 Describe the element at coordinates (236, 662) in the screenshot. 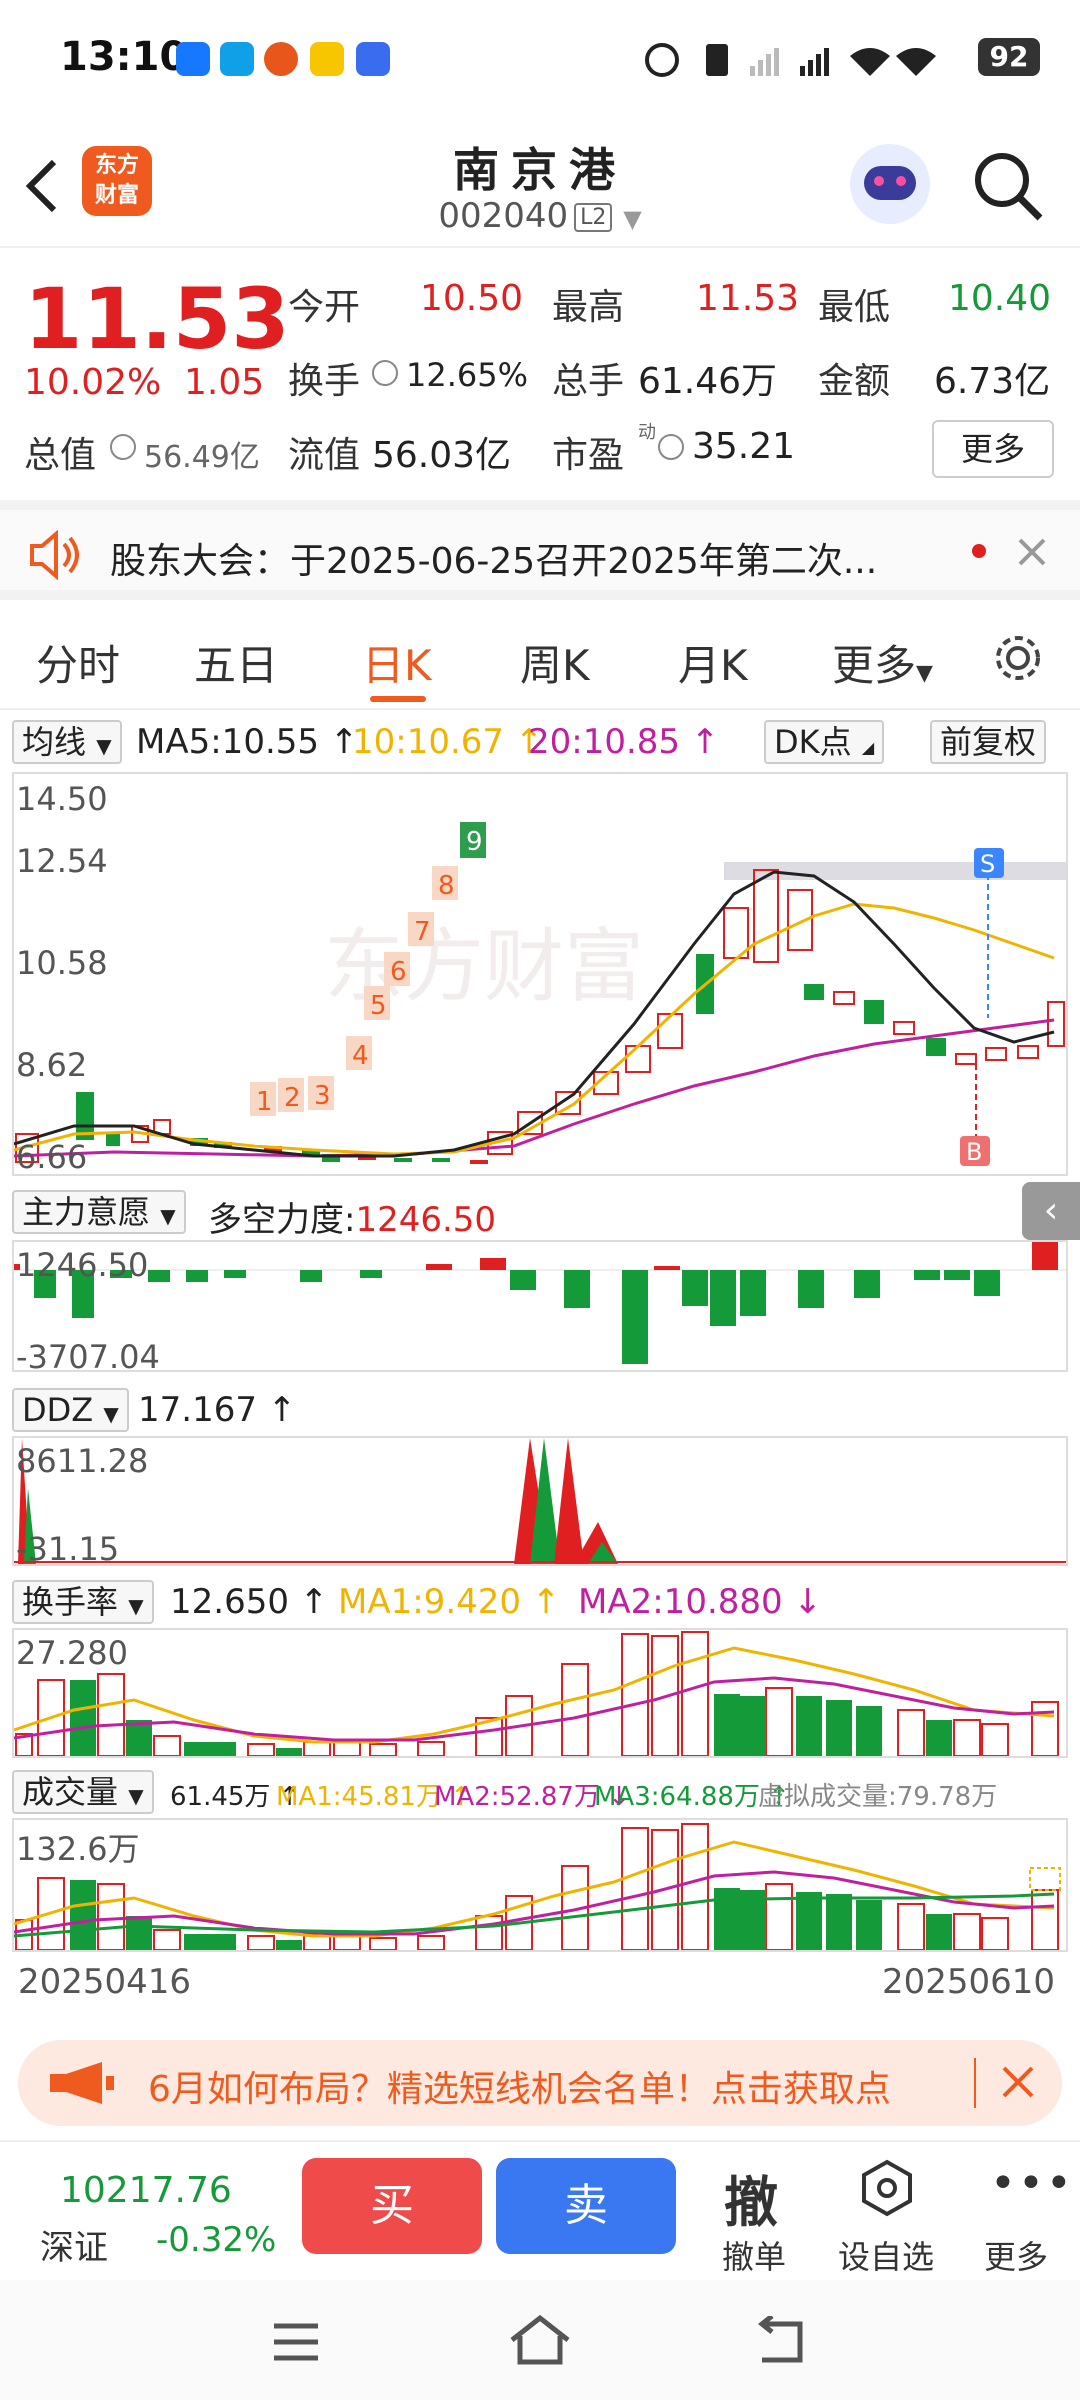

I see `tab-five-day: 五日` at that location.